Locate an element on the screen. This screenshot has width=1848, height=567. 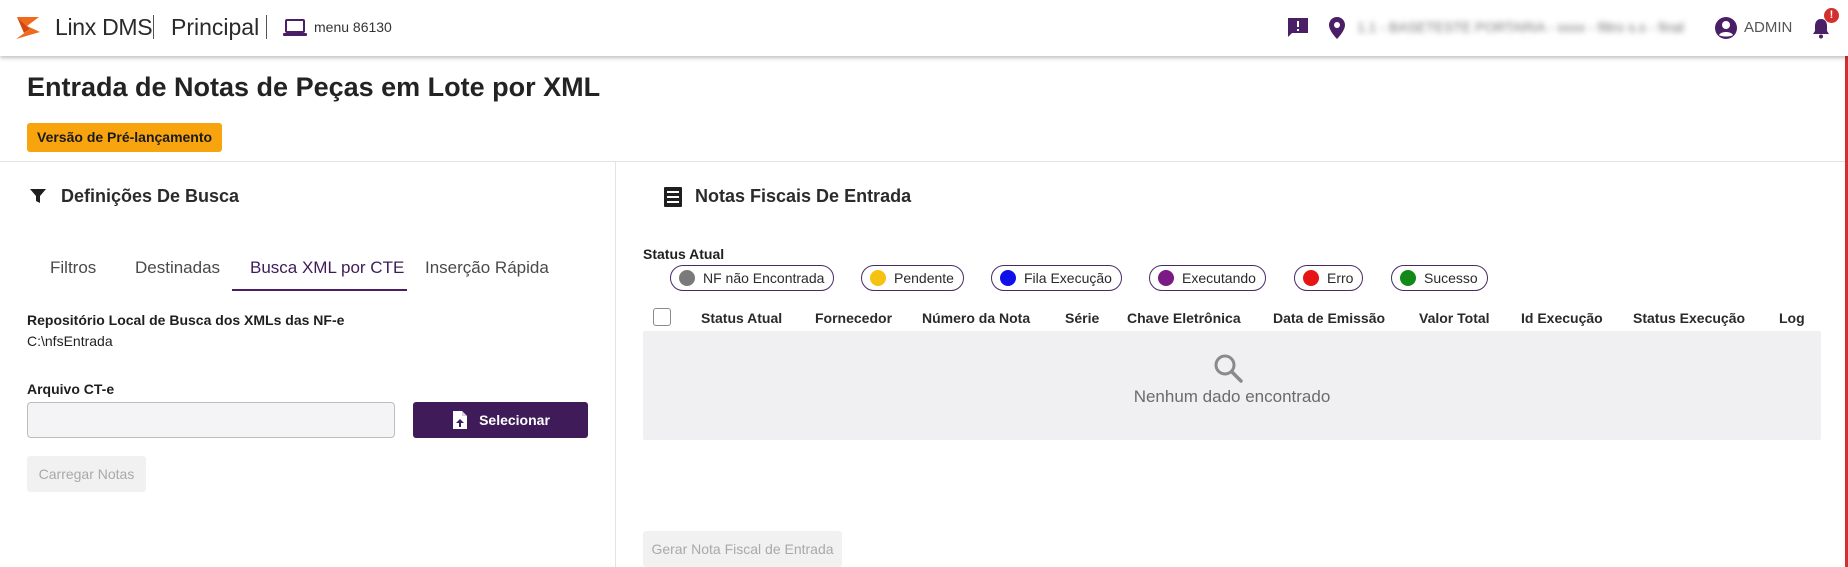
panel-divider is located at coordinates (615, 364).